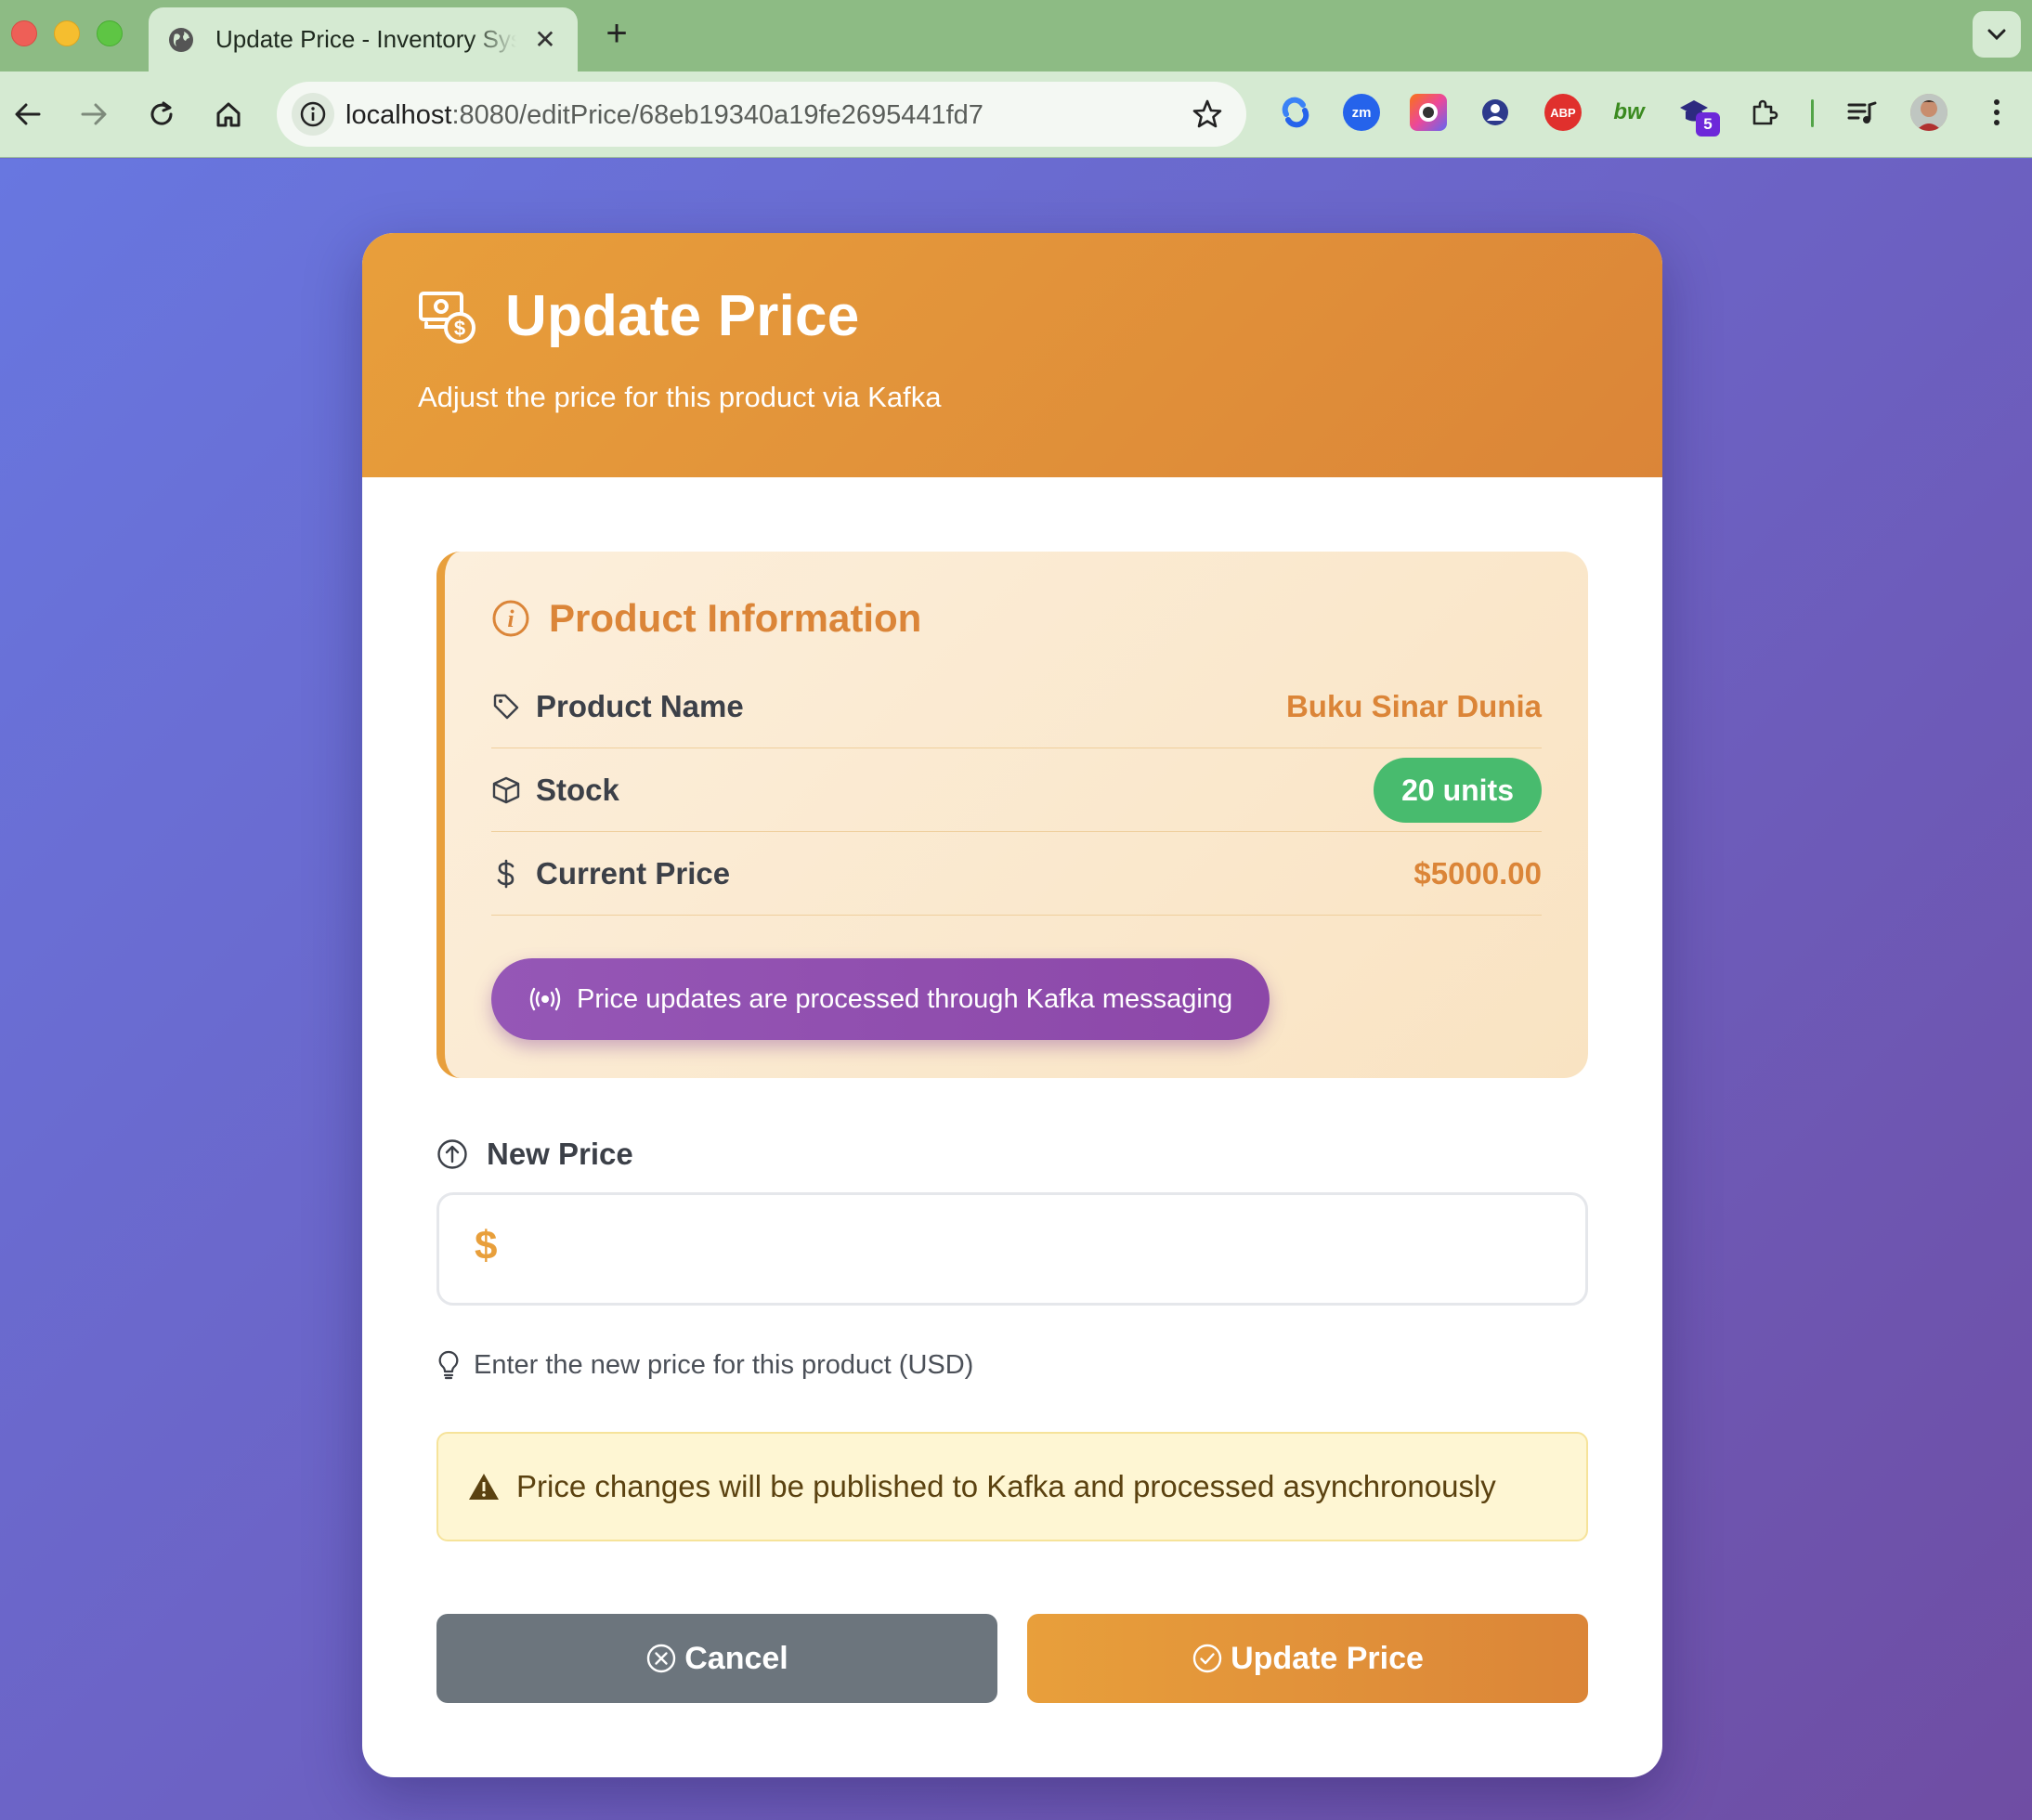  I want to click on avatar-icon, so click(1929, 112).